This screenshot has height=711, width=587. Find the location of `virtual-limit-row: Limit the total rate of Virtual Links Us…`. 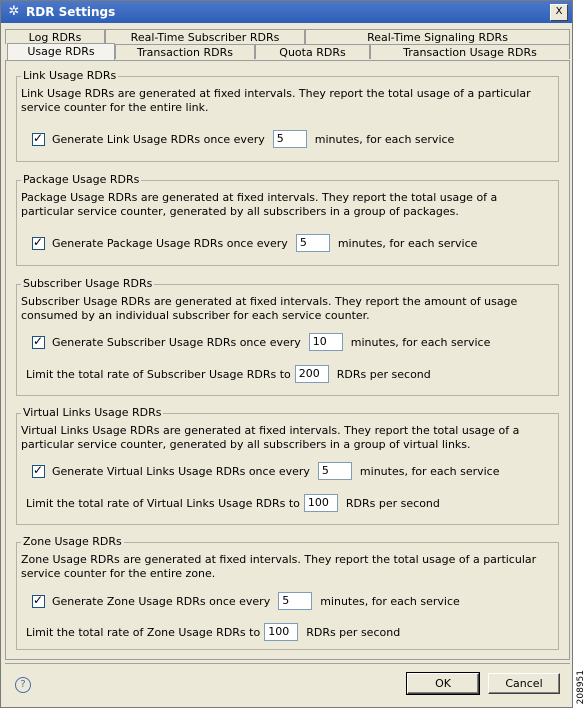

virtual-limit-row: Limit the total rate of Virtual Links Us… is located at coordinates (233, 503).